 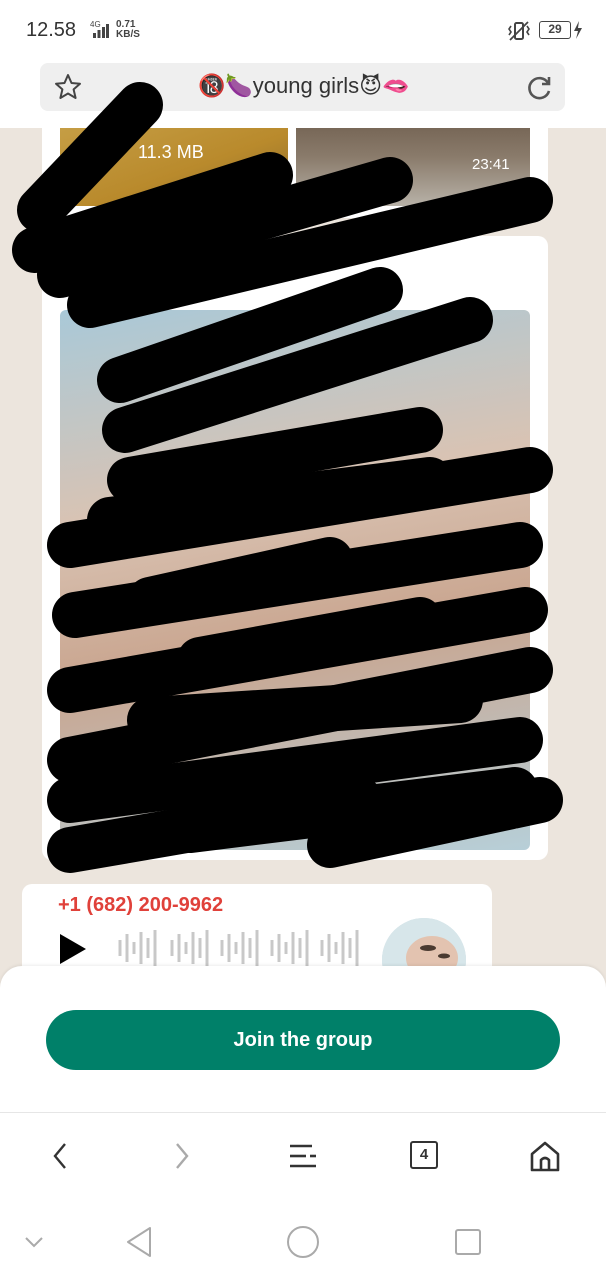 I want to click on join-group-sheet: Join the group, so click(x=303, y=1039).